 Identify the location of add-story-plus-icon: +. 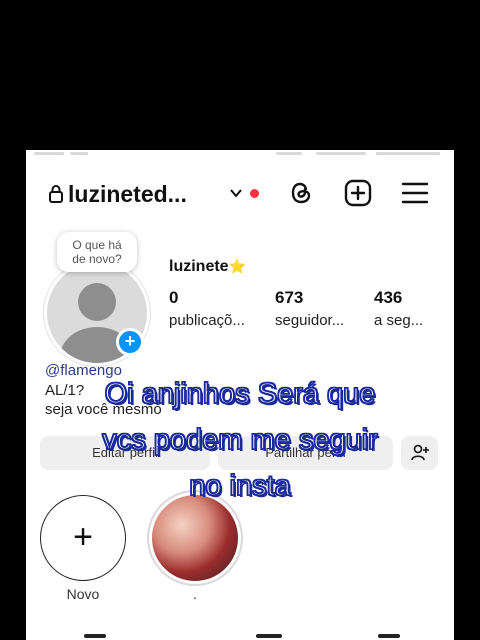
(130, 342).